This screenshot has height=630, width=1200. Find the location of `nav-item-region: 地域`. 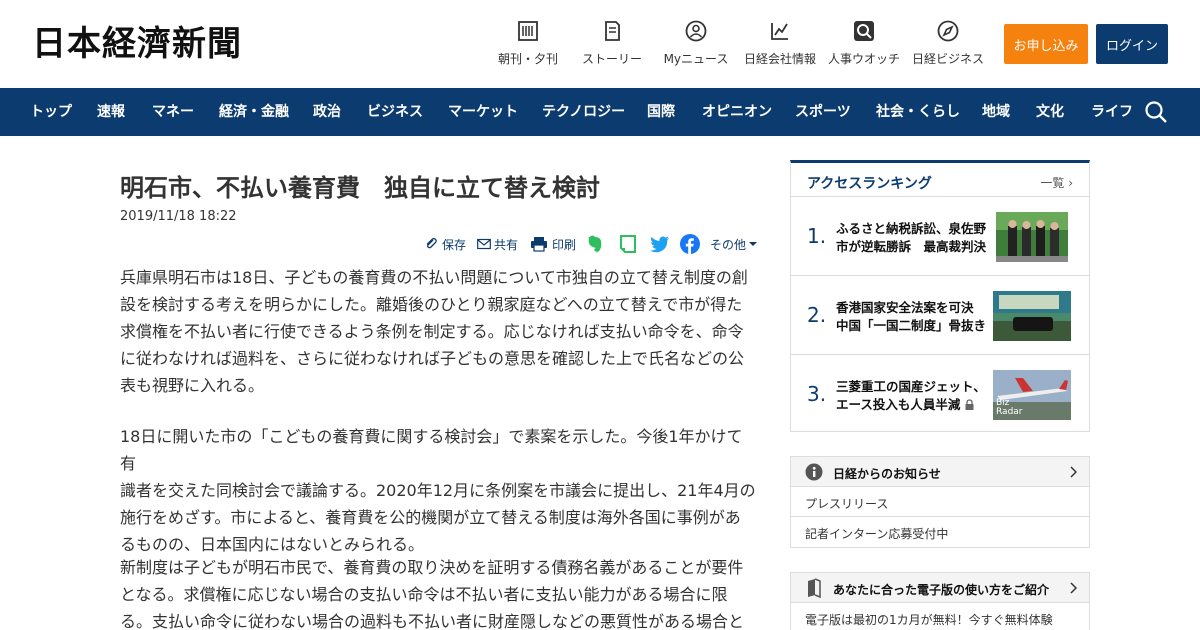

nav-item-region: 地域 is located at coordinates (996, 112).